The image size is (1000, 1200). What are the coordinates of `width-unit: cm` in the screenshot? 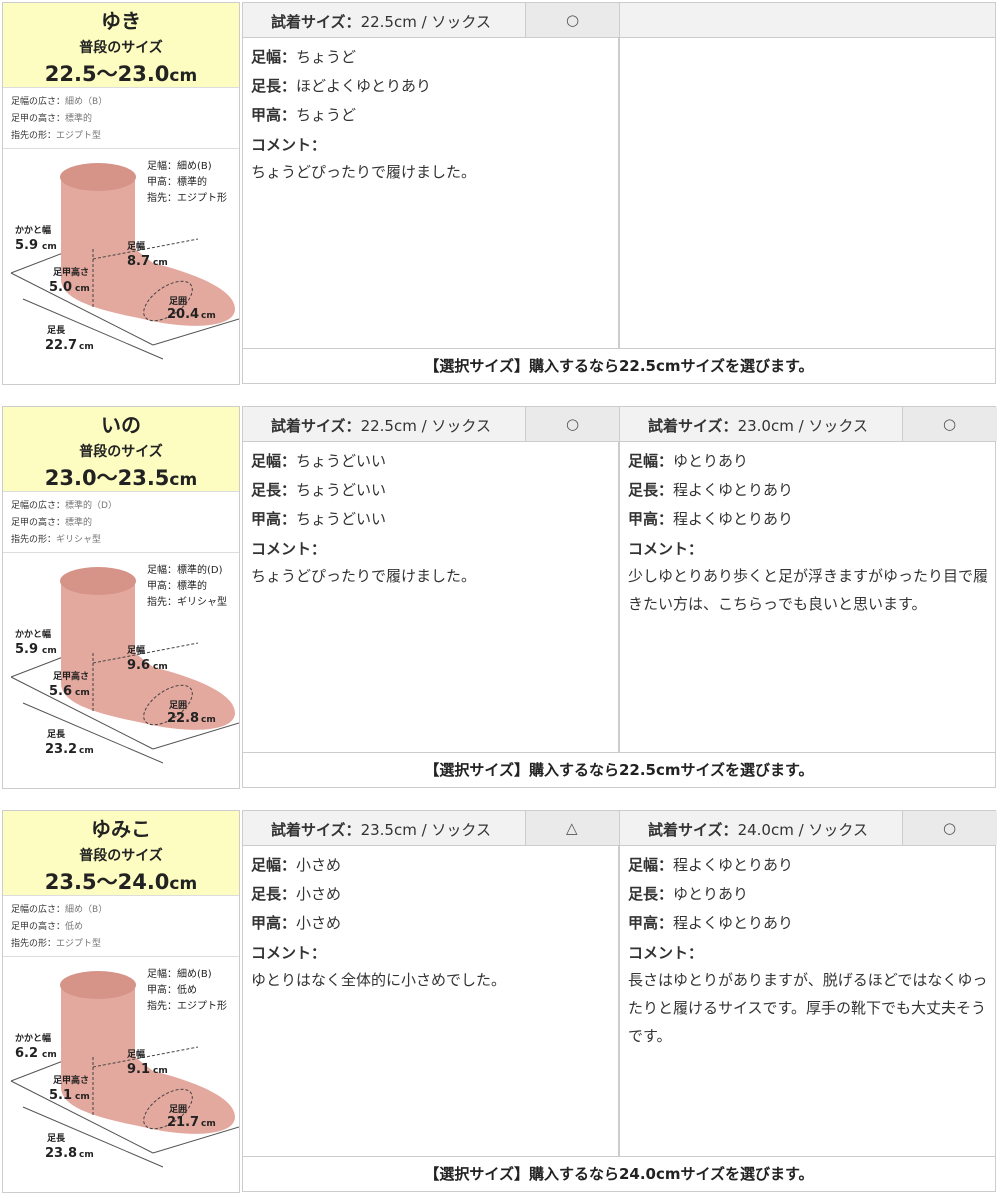 It's located at (160, 263).